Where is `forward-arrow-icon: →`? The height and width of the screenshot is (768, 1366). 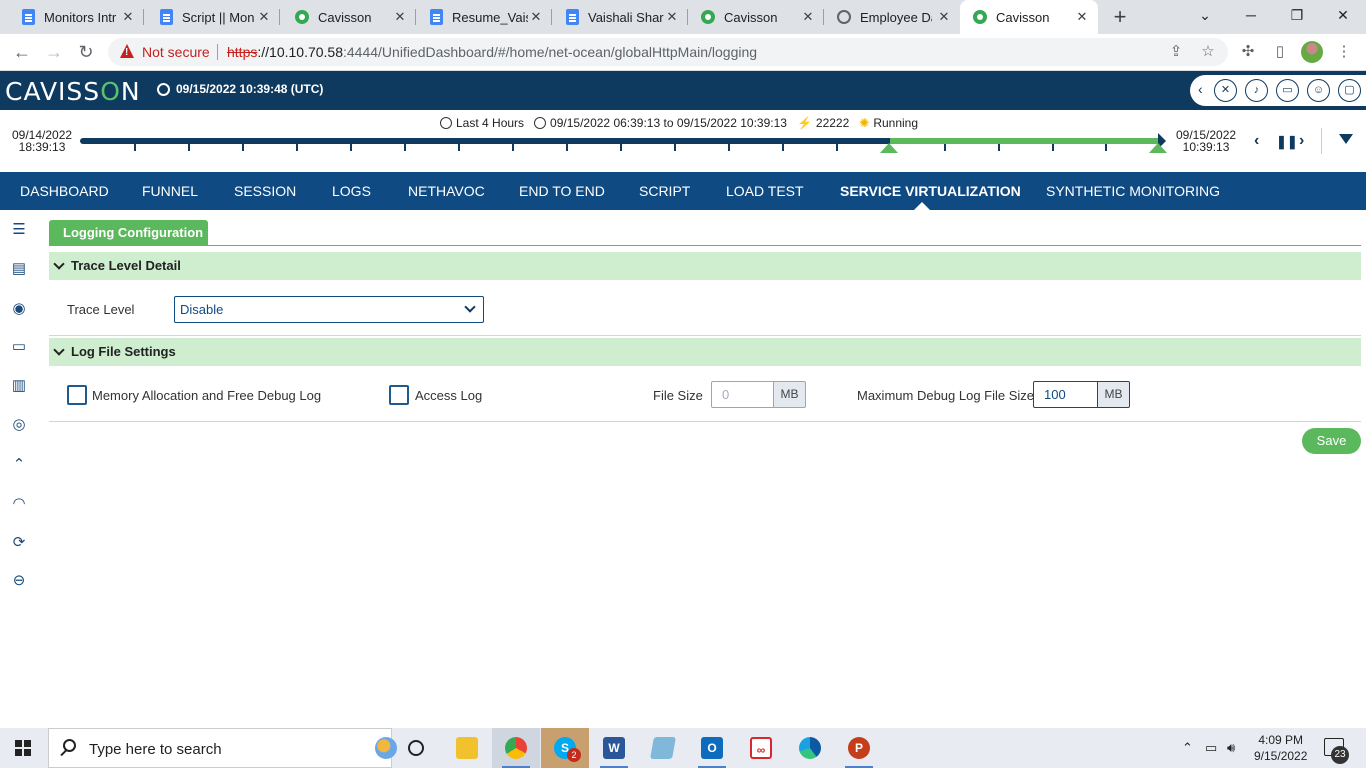 forward-arrow-icon: → is located at coordinates (54, 52).